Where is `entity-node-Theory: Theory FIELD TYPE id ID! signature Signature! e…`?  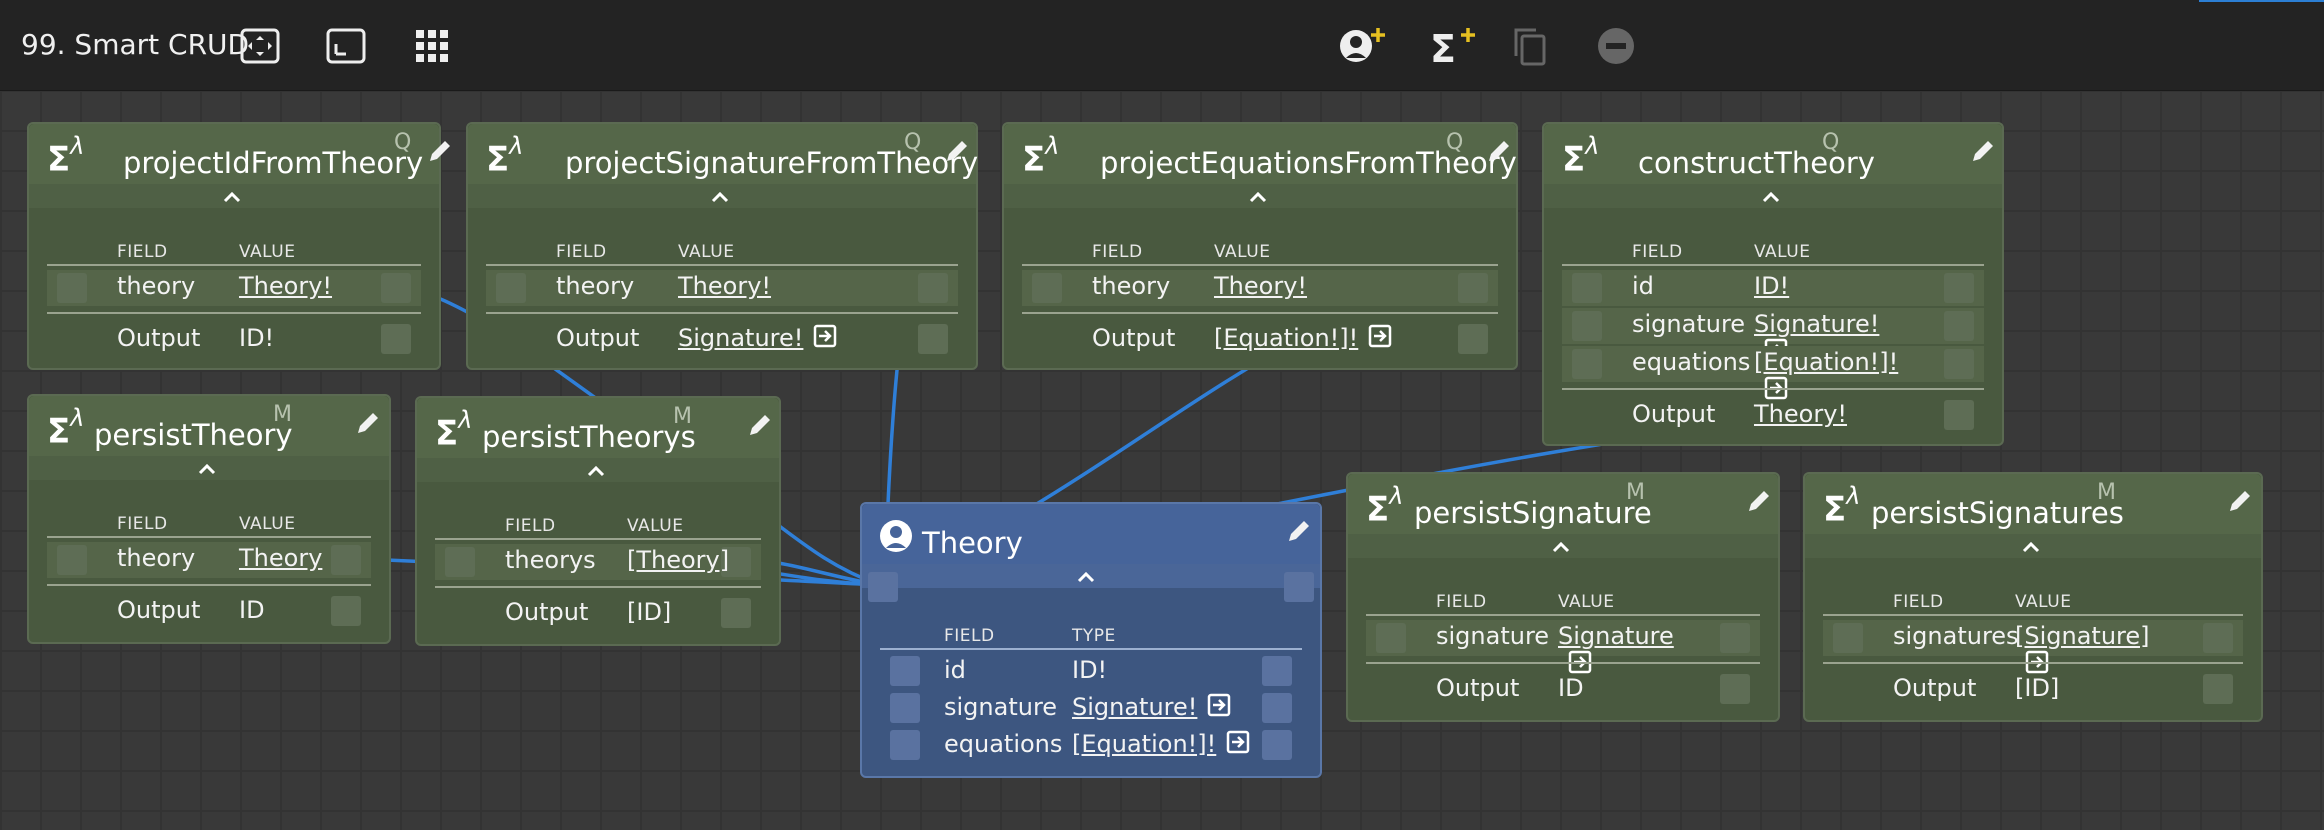
entity-node-Theory: Theory FIELD TYPE id ID! signature Signature! e… is located at coordinates (1091, 640).